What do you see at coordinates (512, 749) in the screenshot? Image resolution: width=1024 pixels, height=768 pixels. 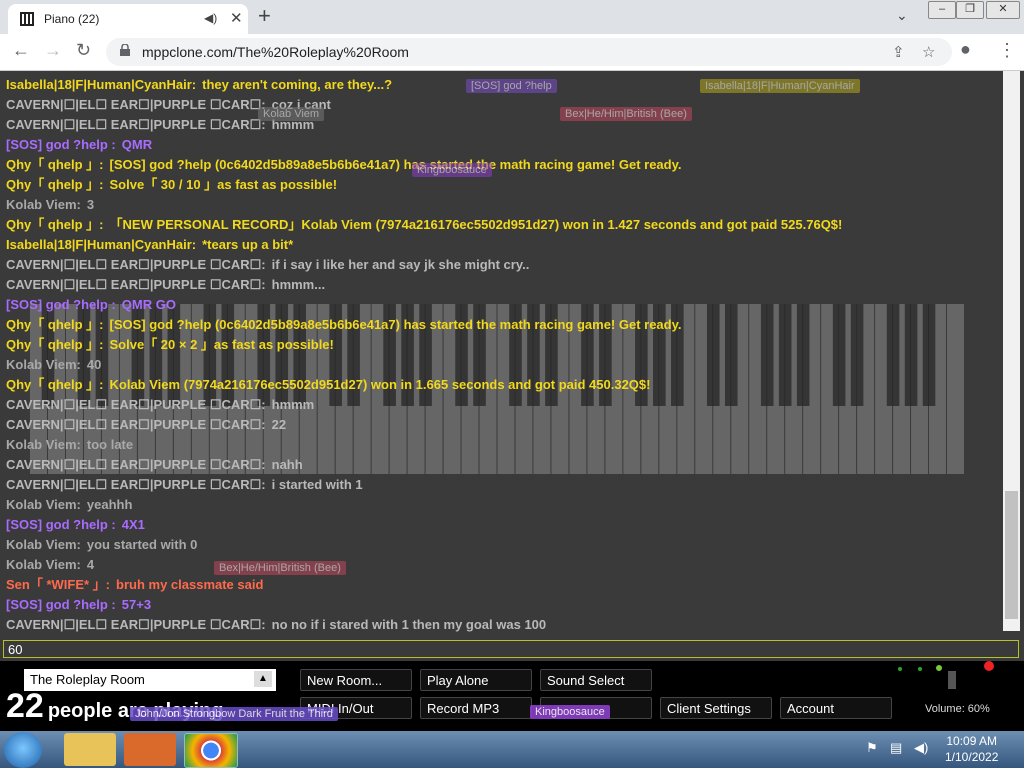 I see `taskbar: ⚑ ▤ ◀) 10:09 AM 1/10/2022` at bounding box center [512, 749].